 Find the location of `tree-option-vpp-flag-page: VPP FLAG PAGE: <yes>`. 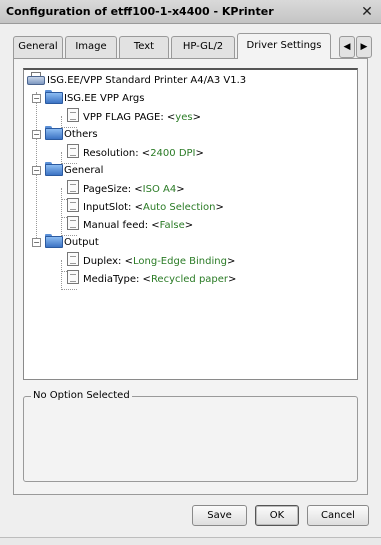

tree-option-vpp-flag-page: VPP FLAG PAGE: <yes> is located at coordinates (134, 116).